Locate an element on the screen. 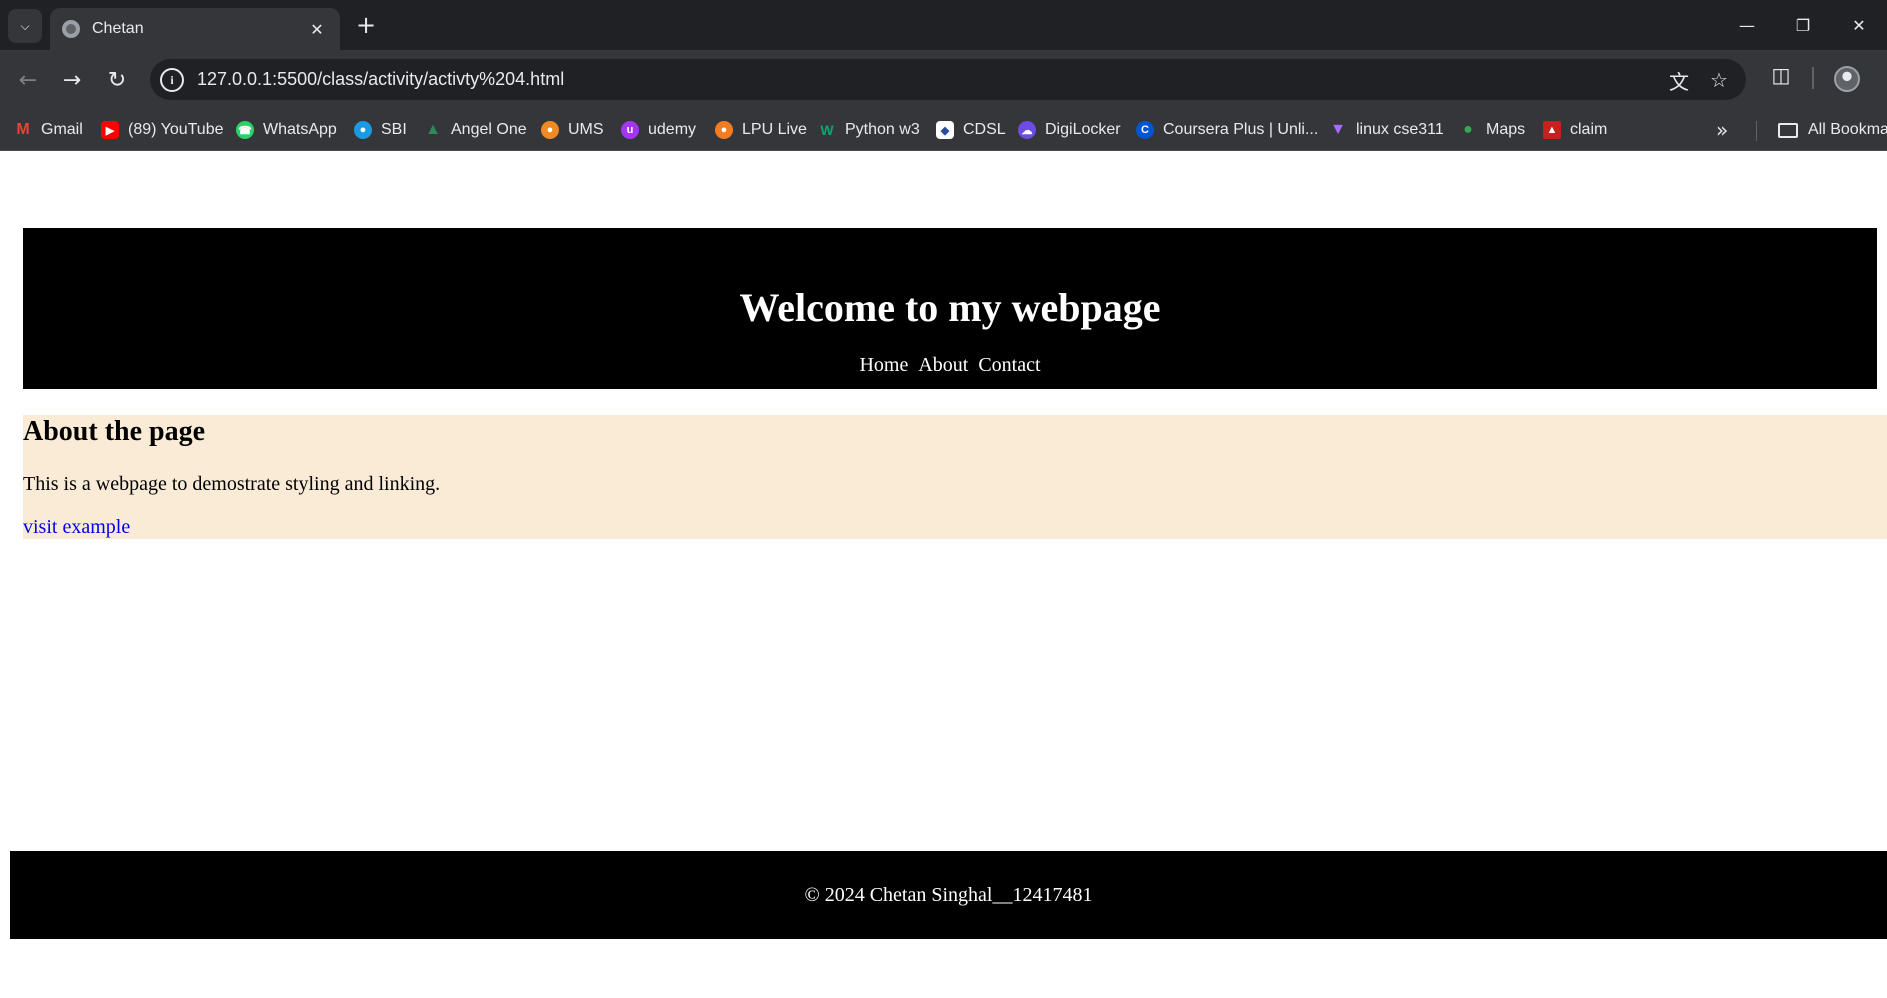 This screenshot has width=1887, height=998. site-nav: Home About Contact is located at coordinates (950, 365).